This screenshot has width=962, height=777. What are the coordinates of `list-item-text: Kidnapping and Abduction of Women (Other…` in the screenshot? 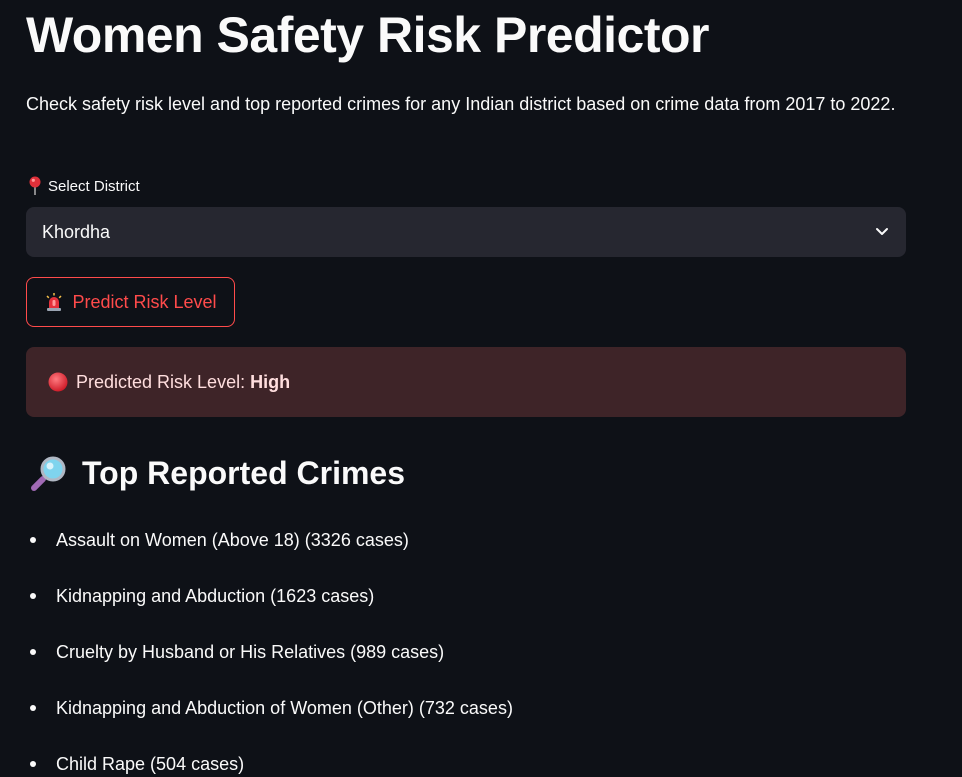 It's located at (284, 707).